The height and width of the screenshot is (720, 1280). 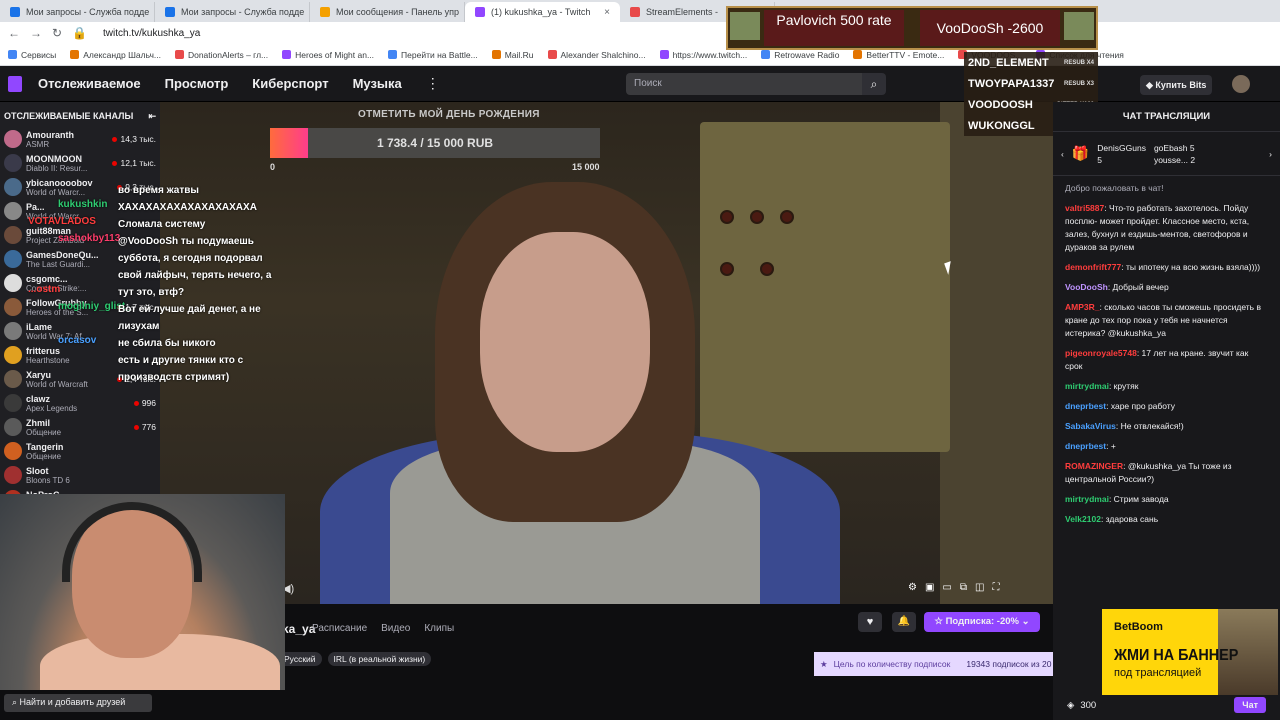 I want to click on channel-text: Zhmil Общение, so click(x=62, y=427).